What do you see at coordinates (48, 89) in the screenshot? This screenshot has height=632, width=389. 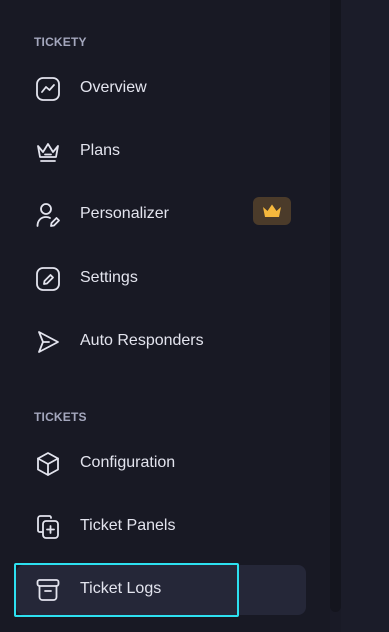 I see `chart-line-icon` at bounding box center [48, 89].